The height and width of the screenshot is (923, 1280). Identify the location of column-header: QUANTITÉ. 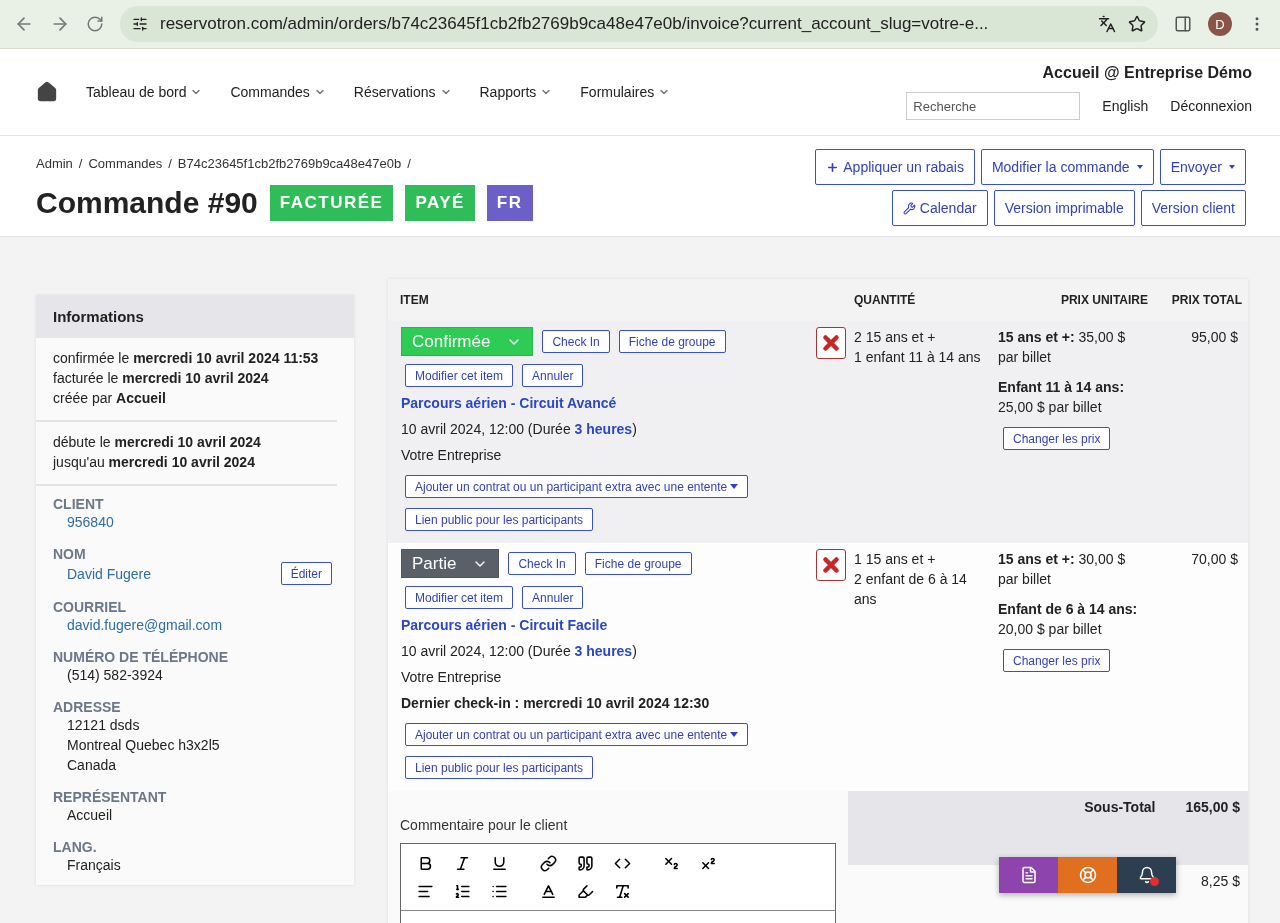
(926, 300).